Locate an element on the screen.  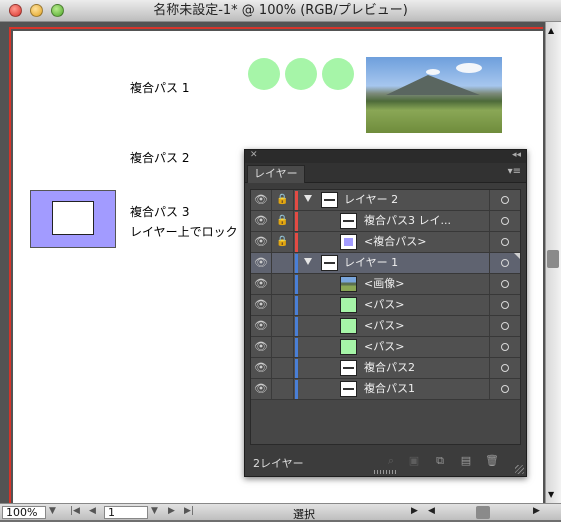
next-page-icon: ▶ is located at coordinates (171, 511).